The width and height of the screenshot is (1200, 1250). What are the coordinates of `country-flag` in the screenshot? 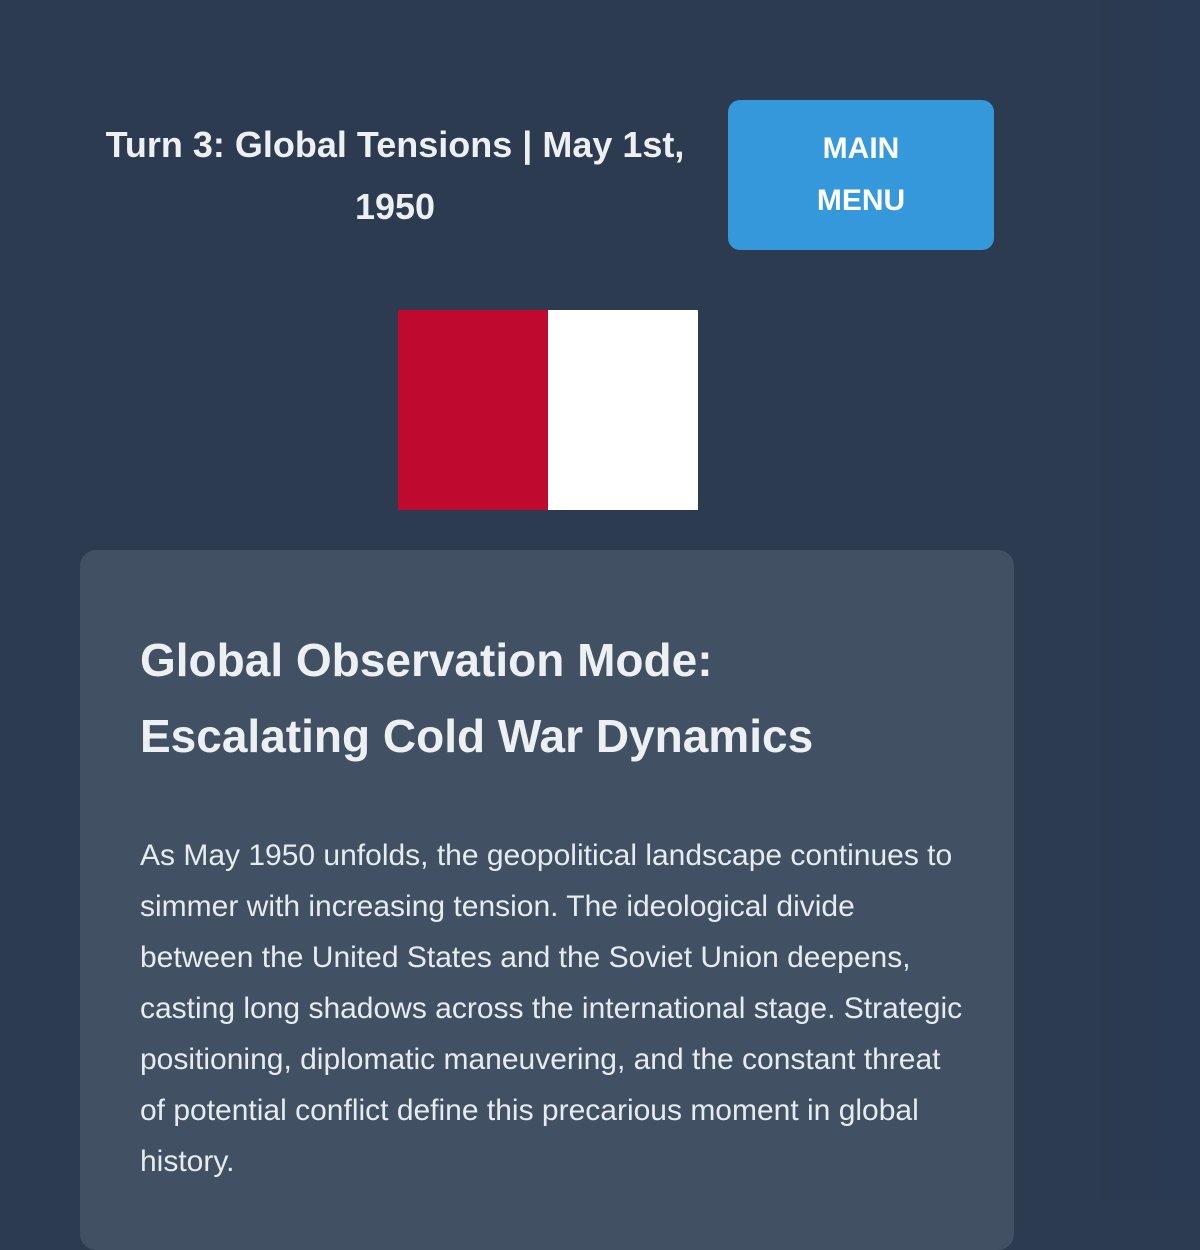 It's located at (548, 410).